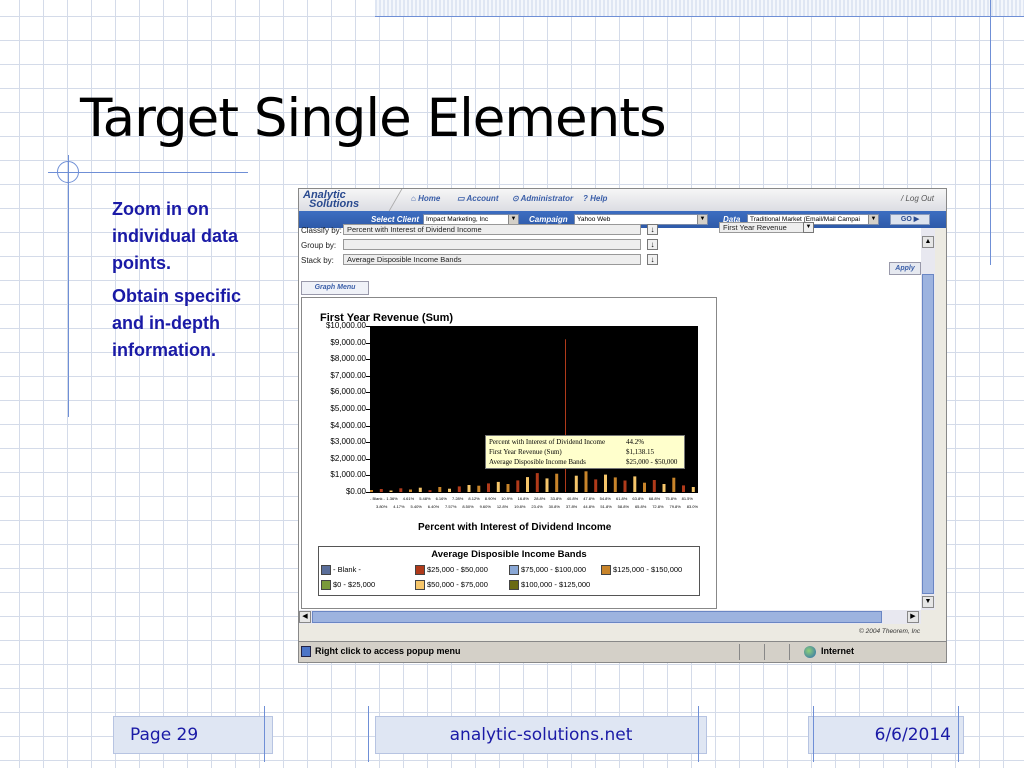  Describe the element at coordinates (537, 506) in the screenshot. I see `x-tick-label: 23.4%` at that location.